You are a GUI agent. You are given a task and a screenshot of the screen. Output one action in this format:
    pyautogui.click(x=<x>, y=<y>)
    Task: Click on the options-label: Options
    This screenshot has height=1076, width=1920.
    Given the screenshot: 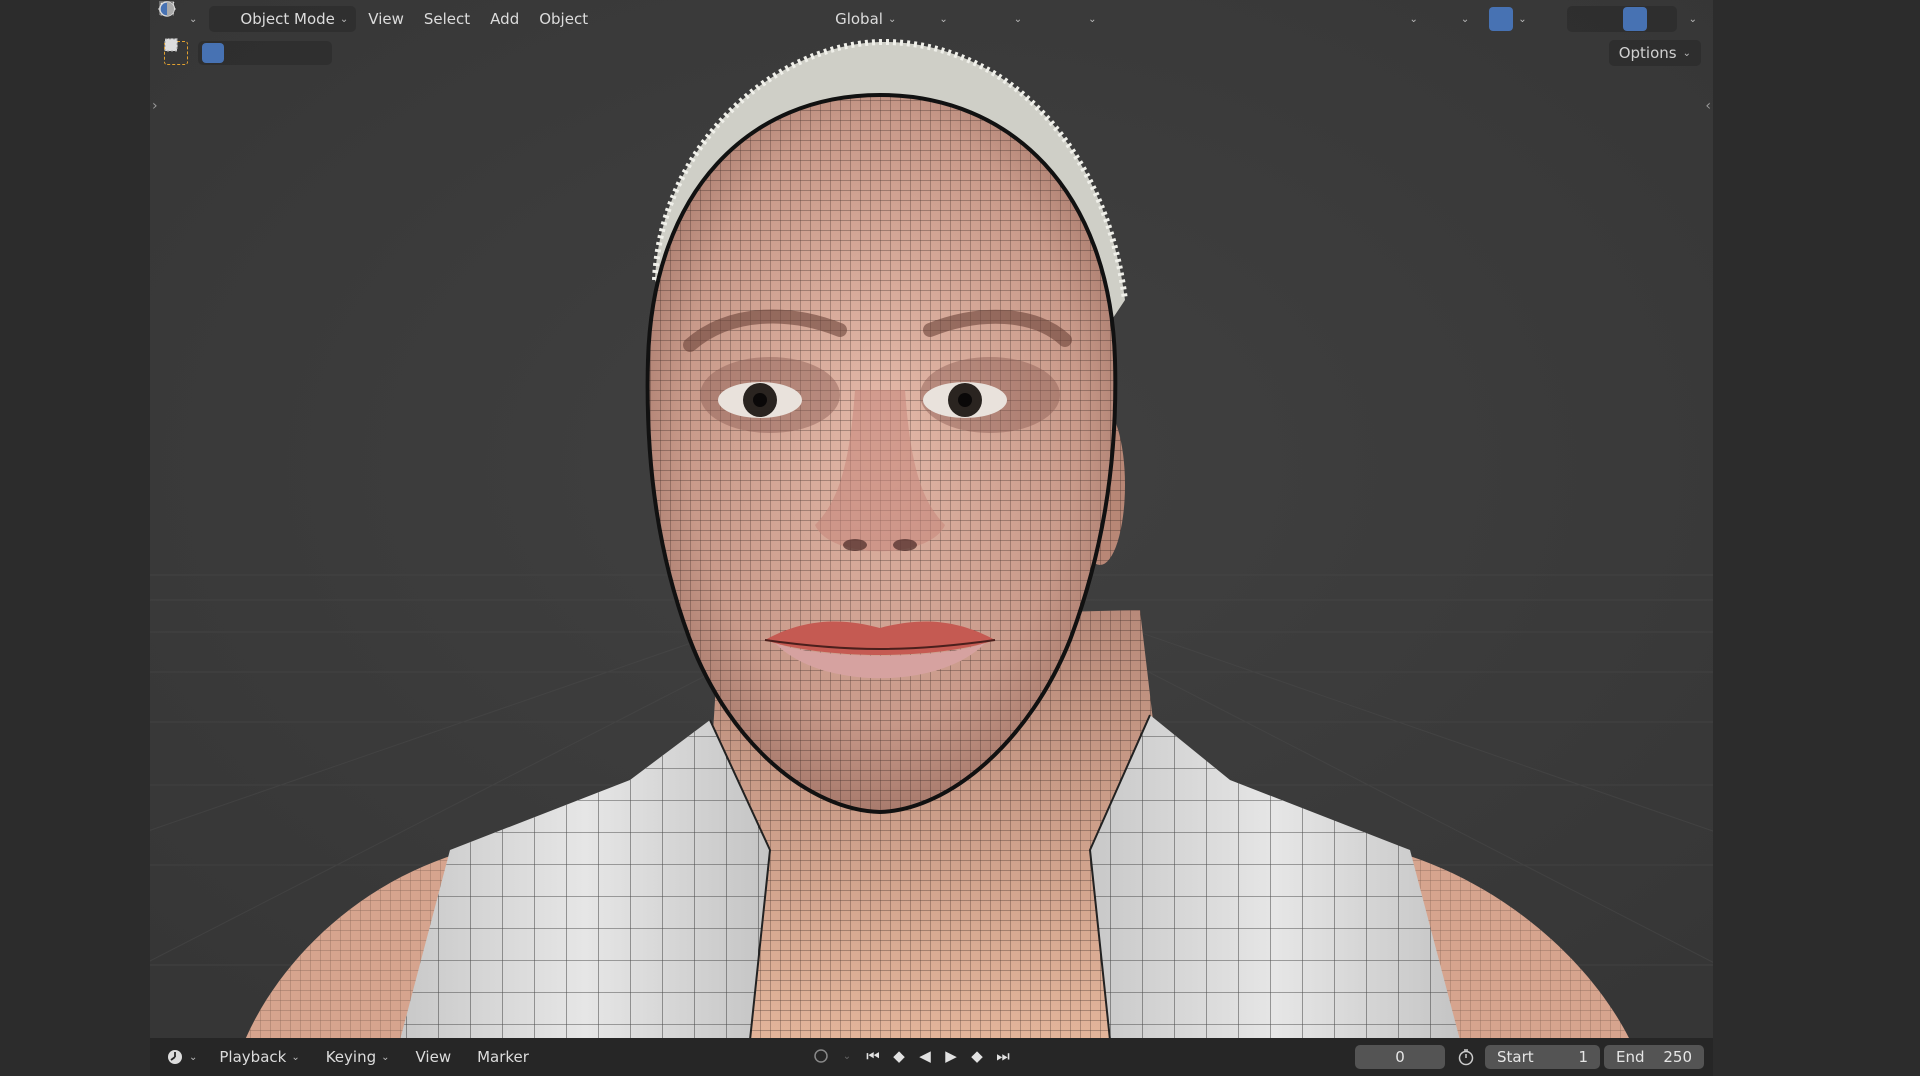 What is the action you would take?
    pyautogui.click(x=1647, y=53)
    